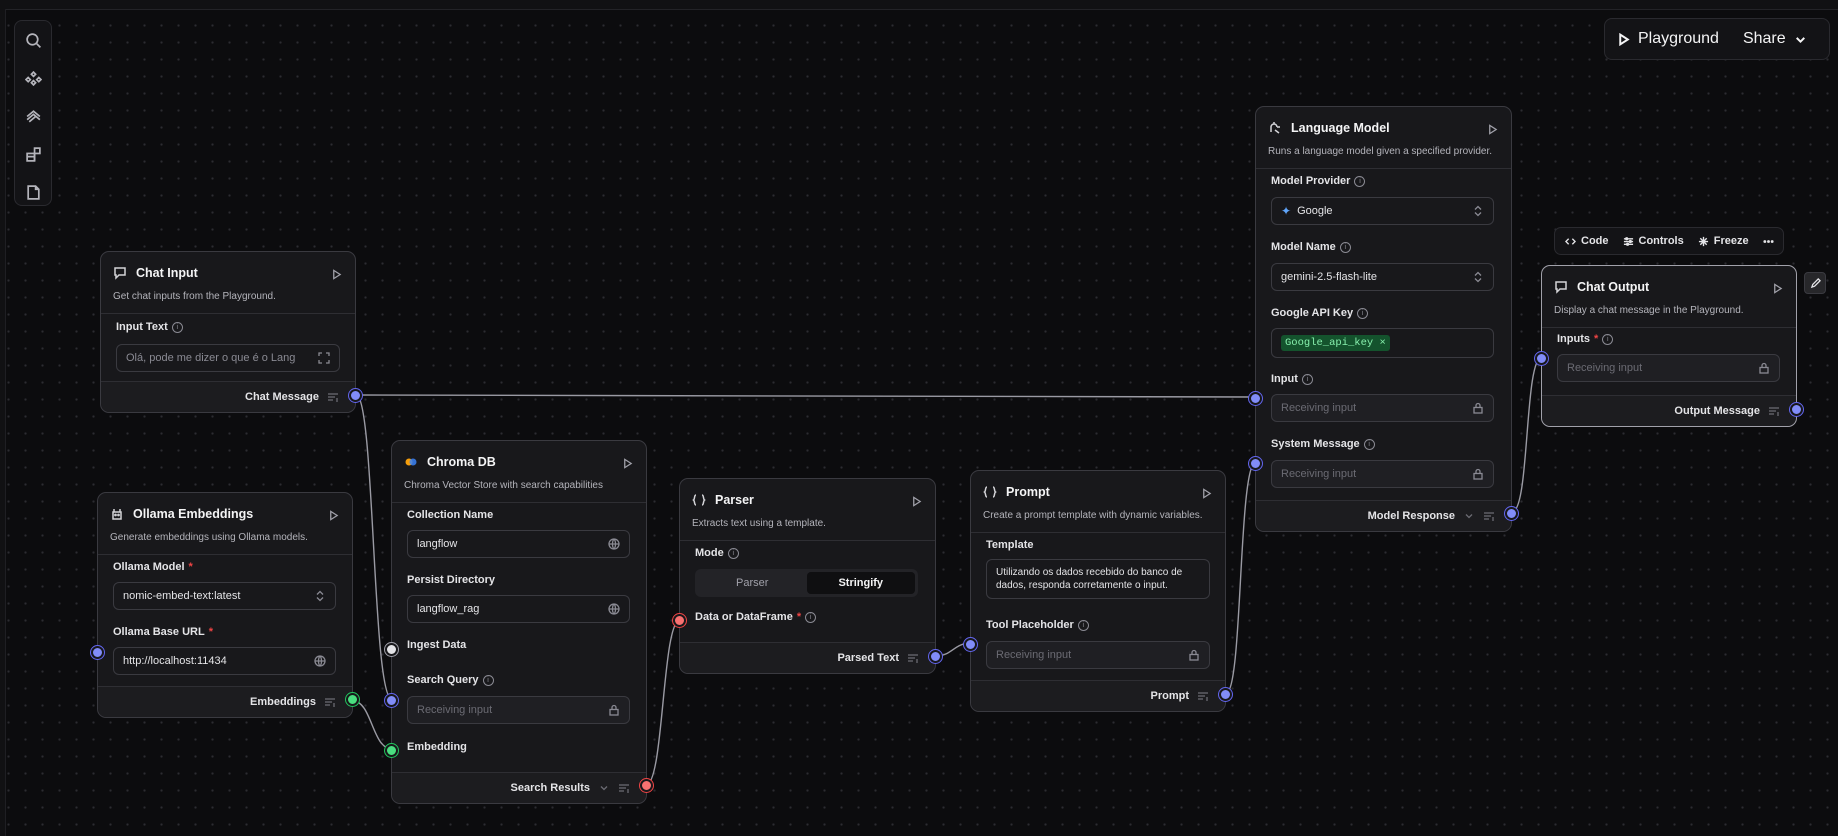  What do you see at coordinates (1225, 694) in the screenshot?
I see `prompt-output-handle` at bounding box center [1225, 694].